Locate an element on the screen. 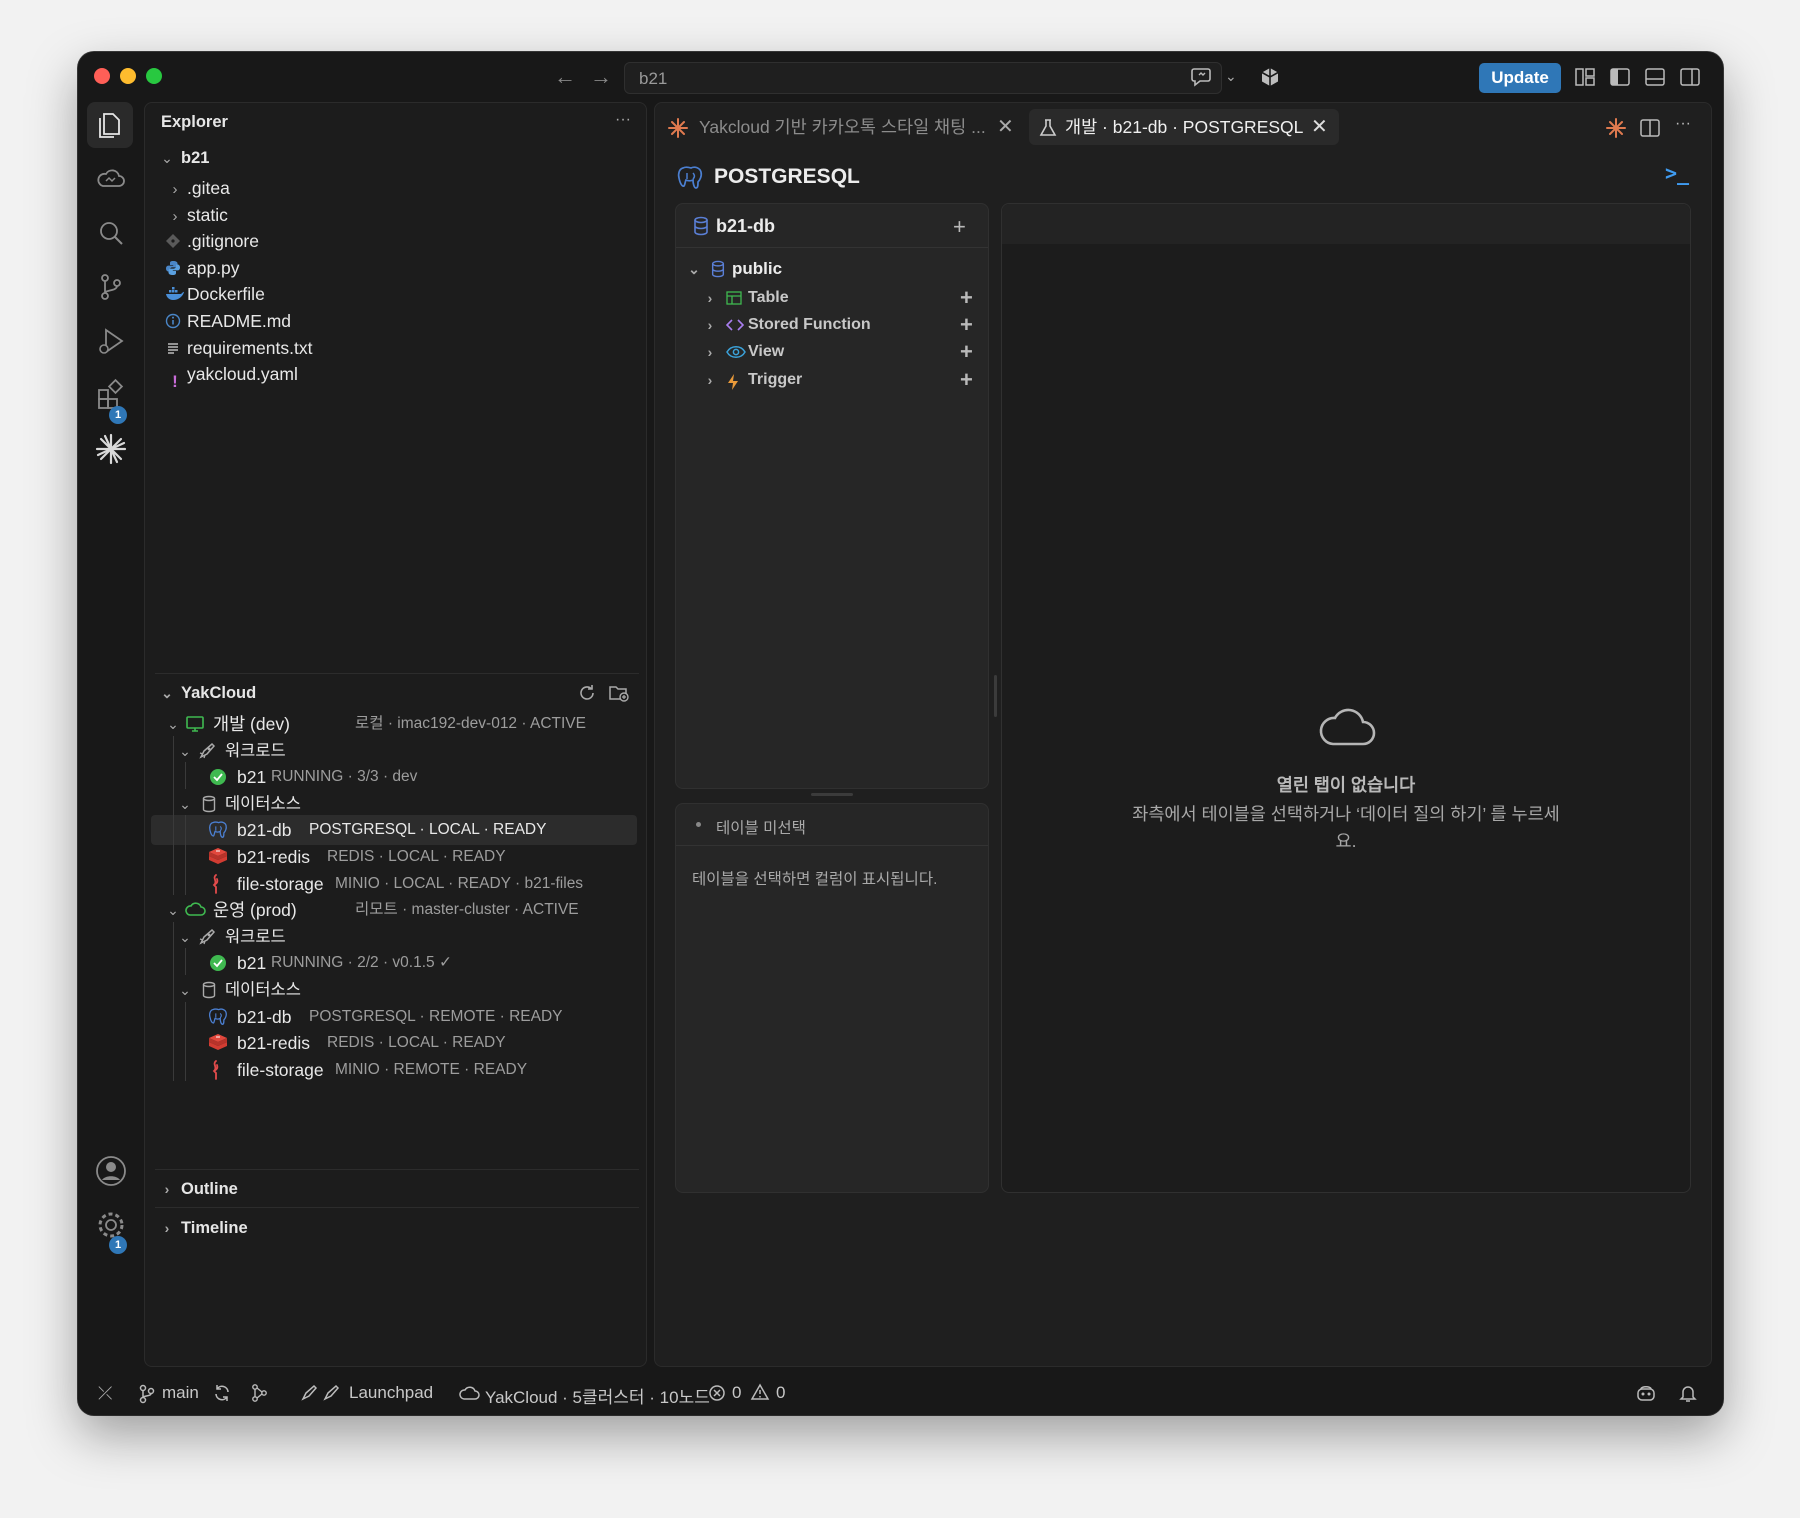 This screenshot has width=1800, height=1518. back-arrow-icon: ← is located at coordinates (565, 77).